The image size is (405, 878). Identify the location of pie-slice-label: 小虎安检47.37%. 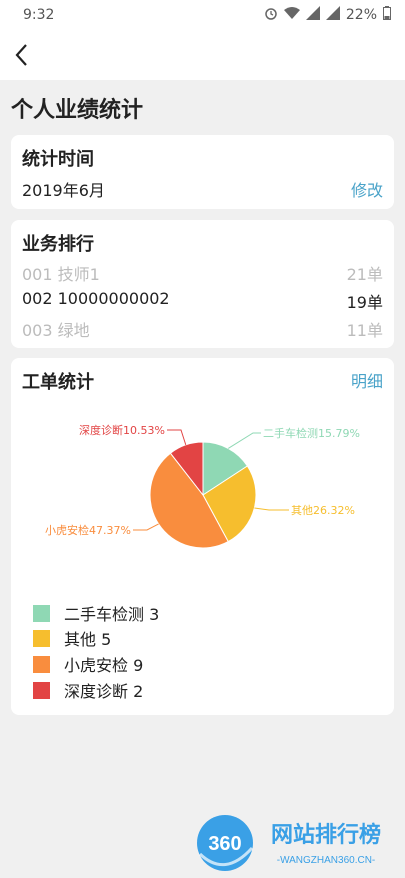
(88, 530).